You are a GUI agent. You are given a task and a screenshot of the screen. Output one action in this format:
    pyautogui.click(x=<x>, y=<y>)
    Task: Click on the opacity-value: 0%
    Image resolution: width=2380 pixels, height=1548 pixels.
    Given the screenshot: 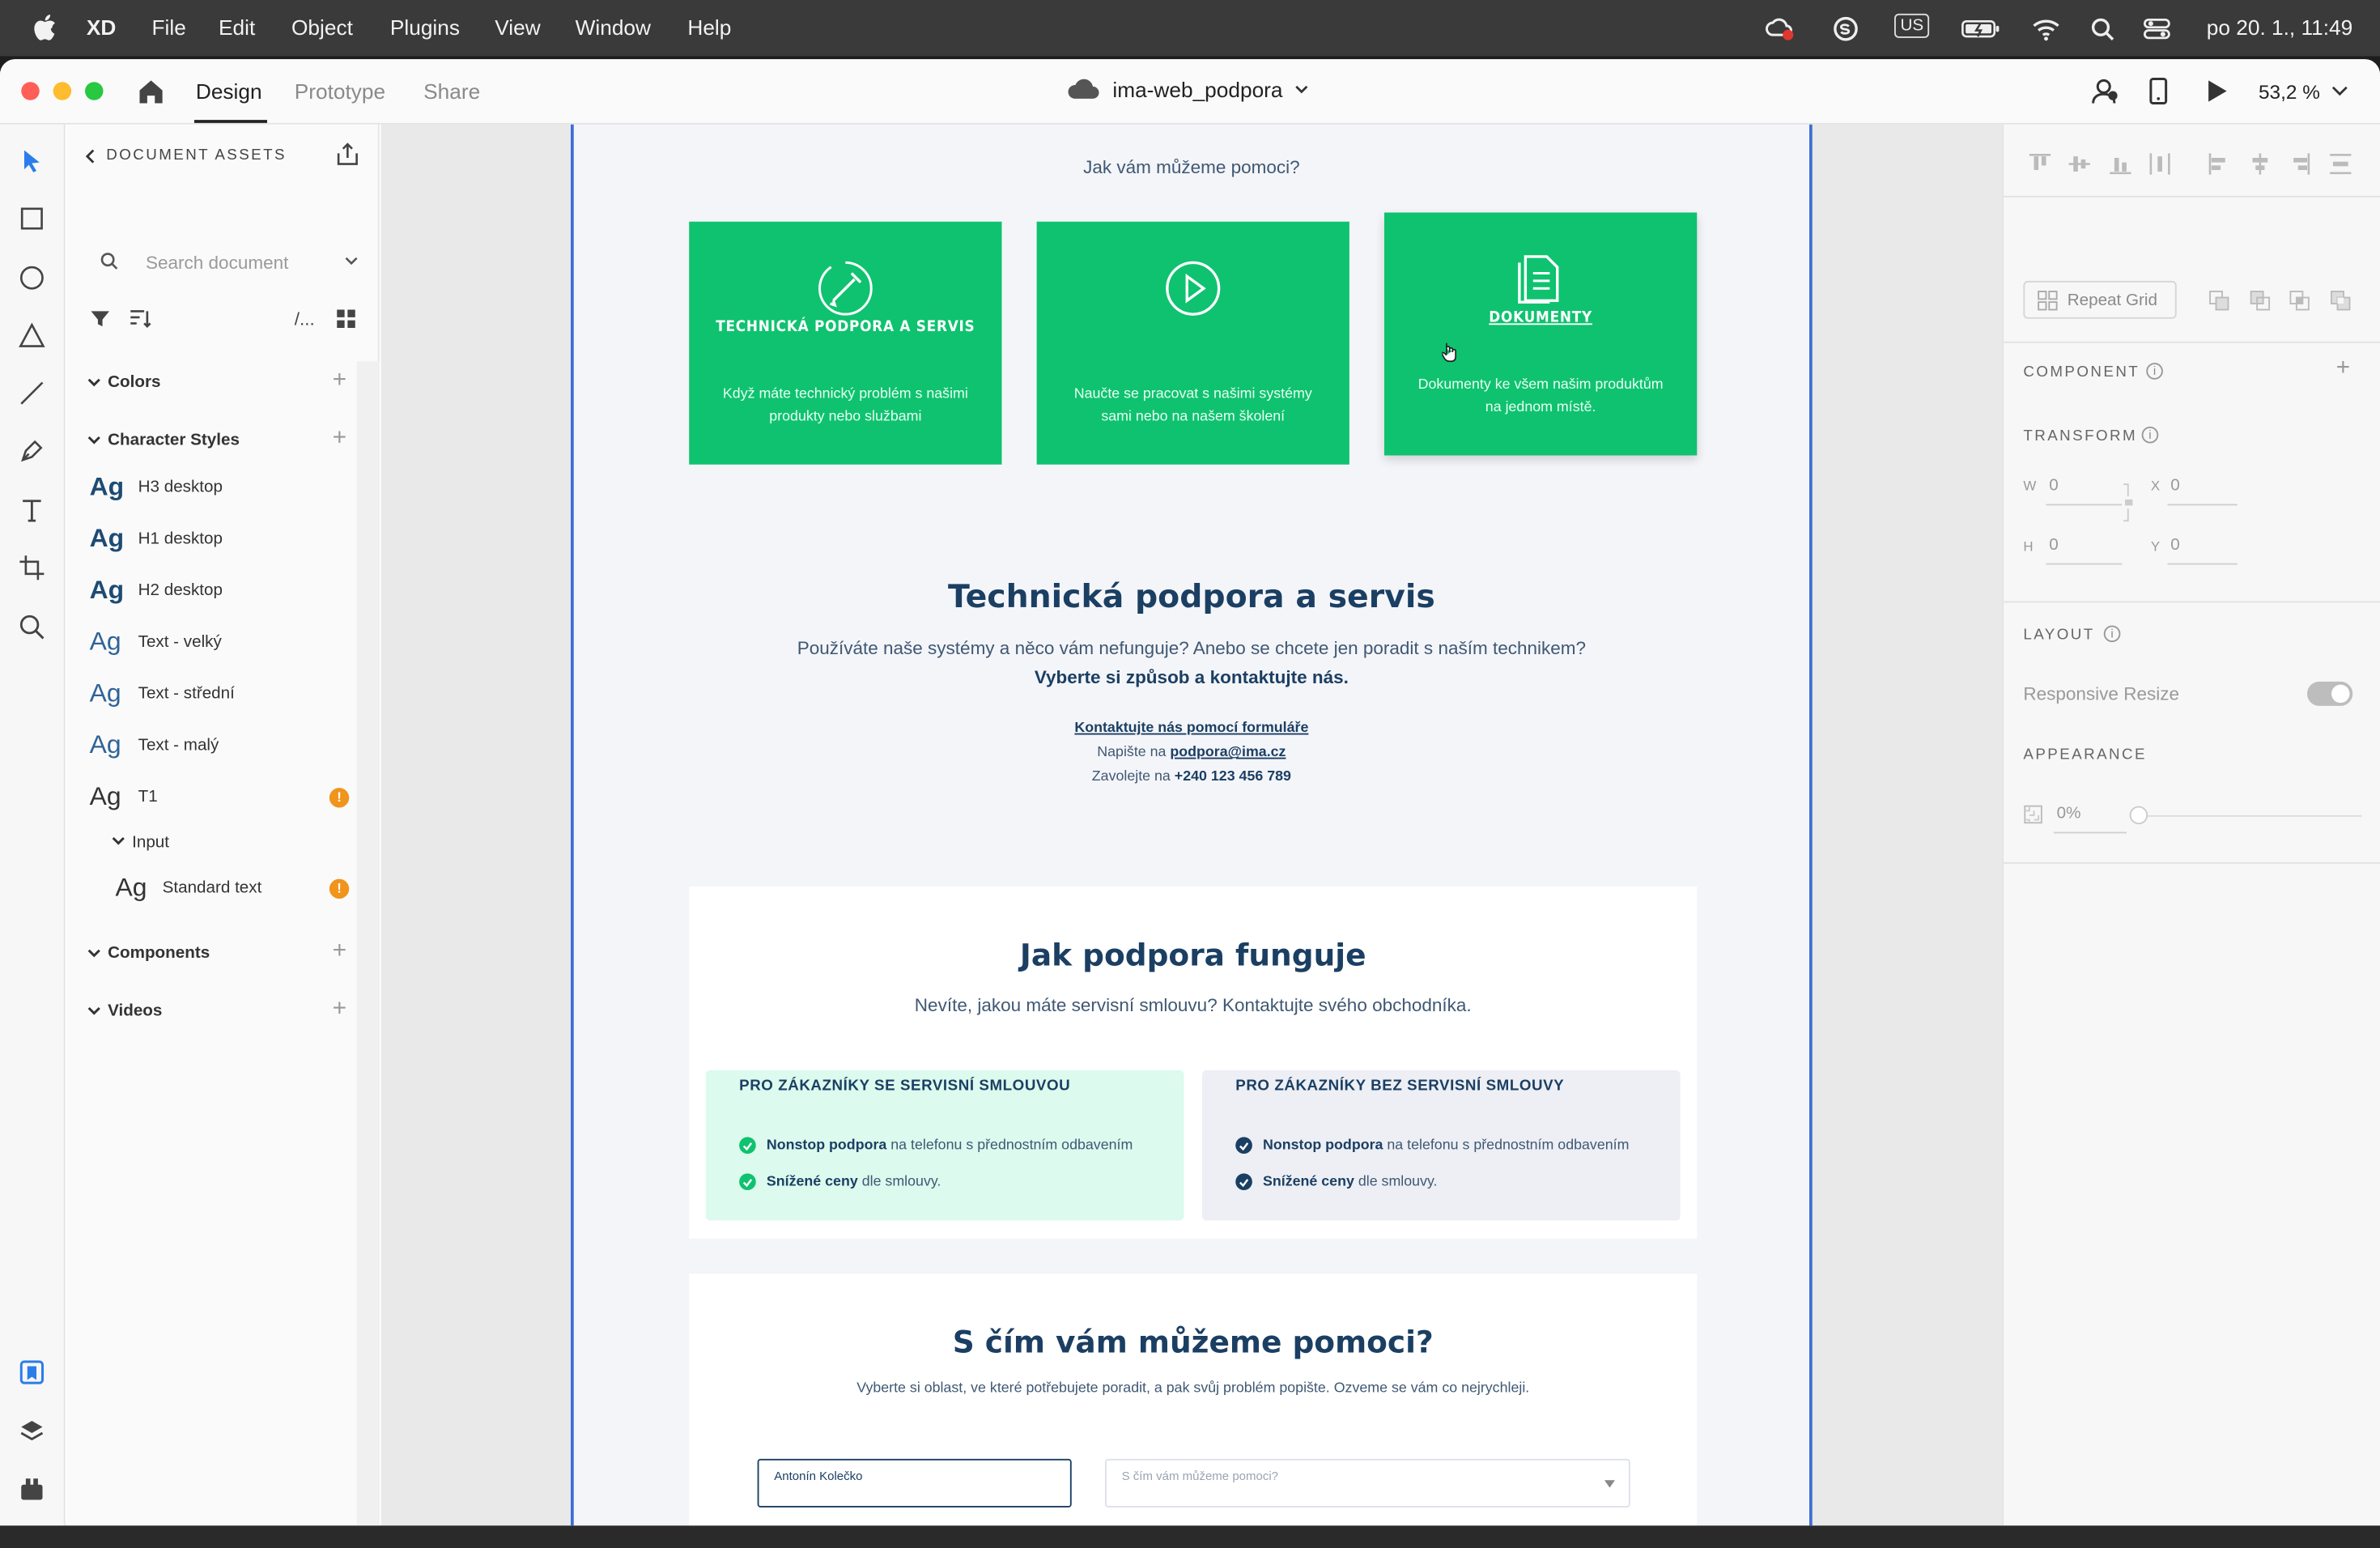 What is the action you would take?
    pyautogui.click(x=2069, y=814)
    